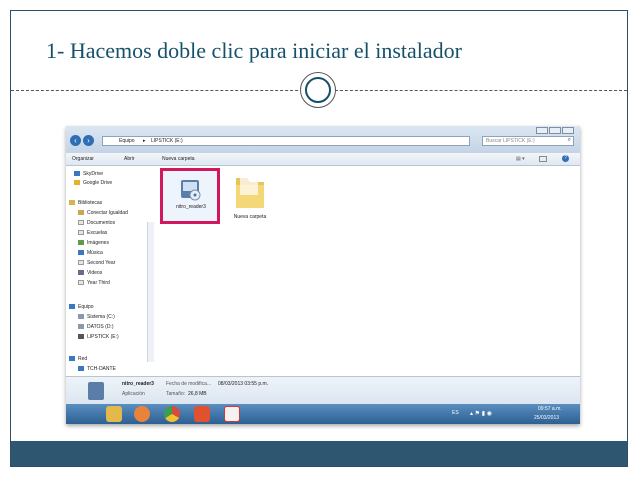 The height and width of the screenshot is (479, 638). What do you see at coordinates (88, 140) in the screenshot?
I see `forward-button: ›` at bounding box center [88, 140].